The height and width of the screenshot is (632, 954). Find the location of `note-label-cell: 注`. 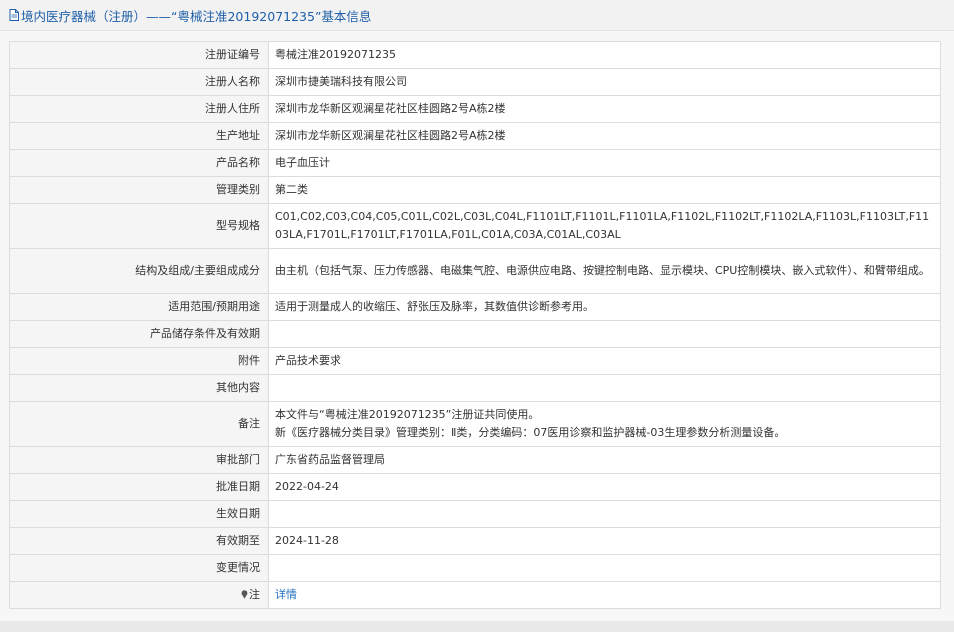

note-label-cell: 注 is located at coordinates (139, 595).